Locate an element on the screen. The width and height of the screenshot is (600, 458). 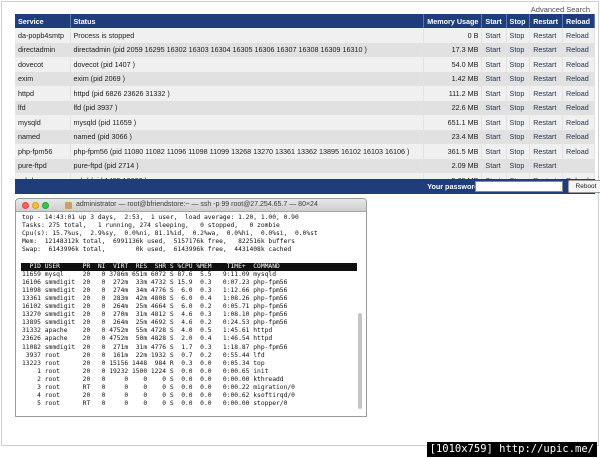
service-name: lfd is located at coordinates (43, 107).